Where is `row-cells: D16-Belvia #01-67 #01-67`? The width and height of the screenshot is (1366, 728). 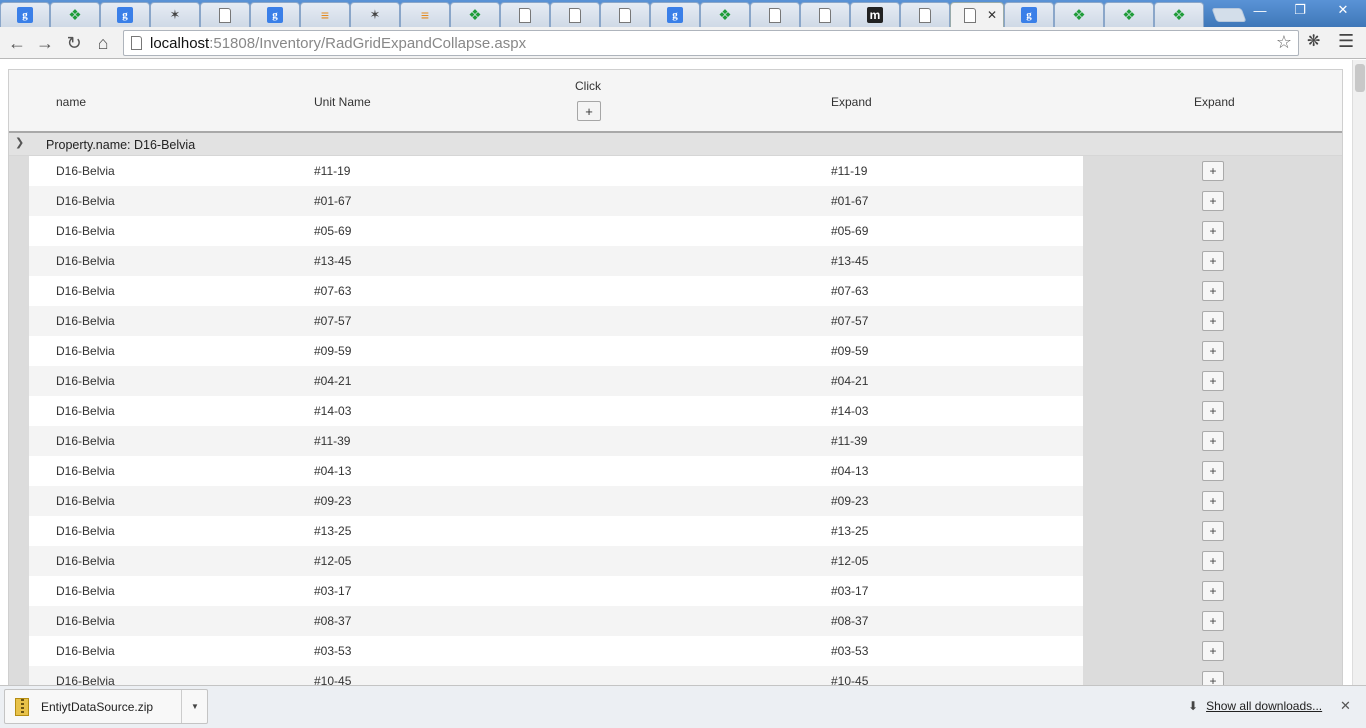 row-cells: D16-Belvia #01-67 #01-67 is located at coordinates (556, 201).